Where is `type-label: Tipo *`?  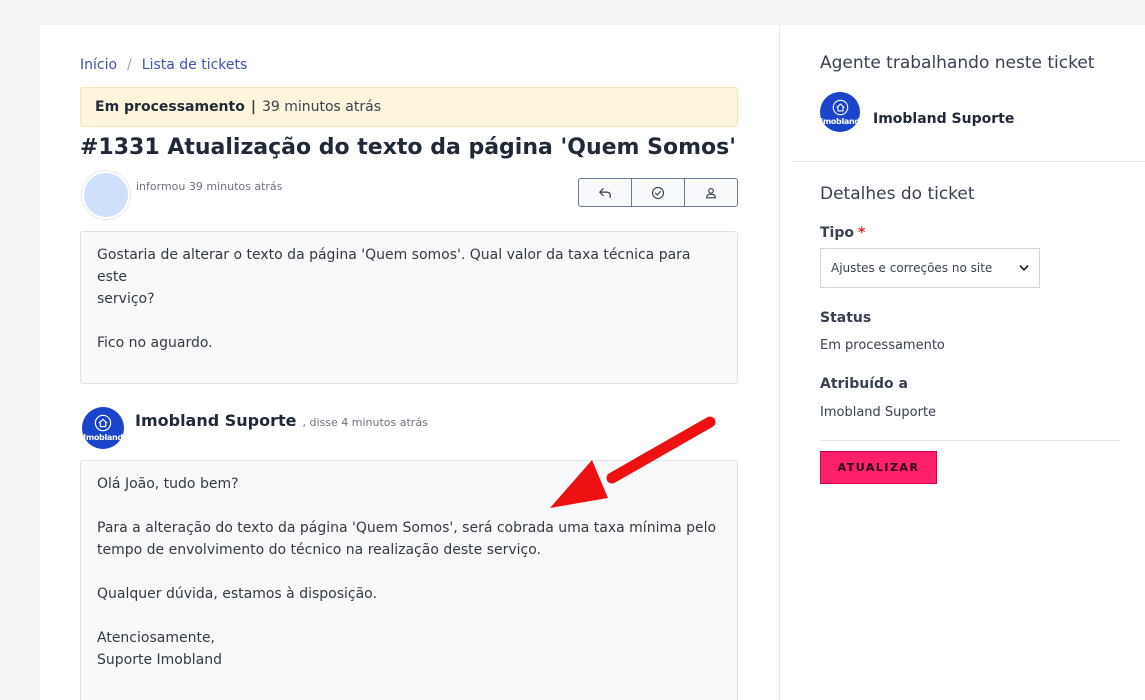
type-label: Tipo * is located at coordinates (842, 233).